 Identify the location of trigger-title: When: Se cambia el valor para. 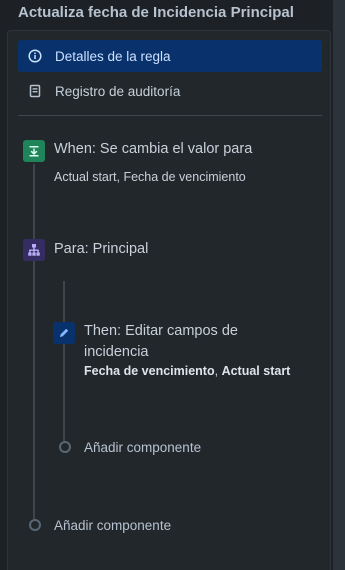
(153, 149).